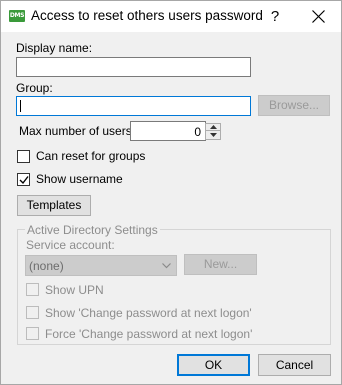 The width and height of the screenshot is (342, 385). I want to click on checkmark-icon, so click(24, 180).